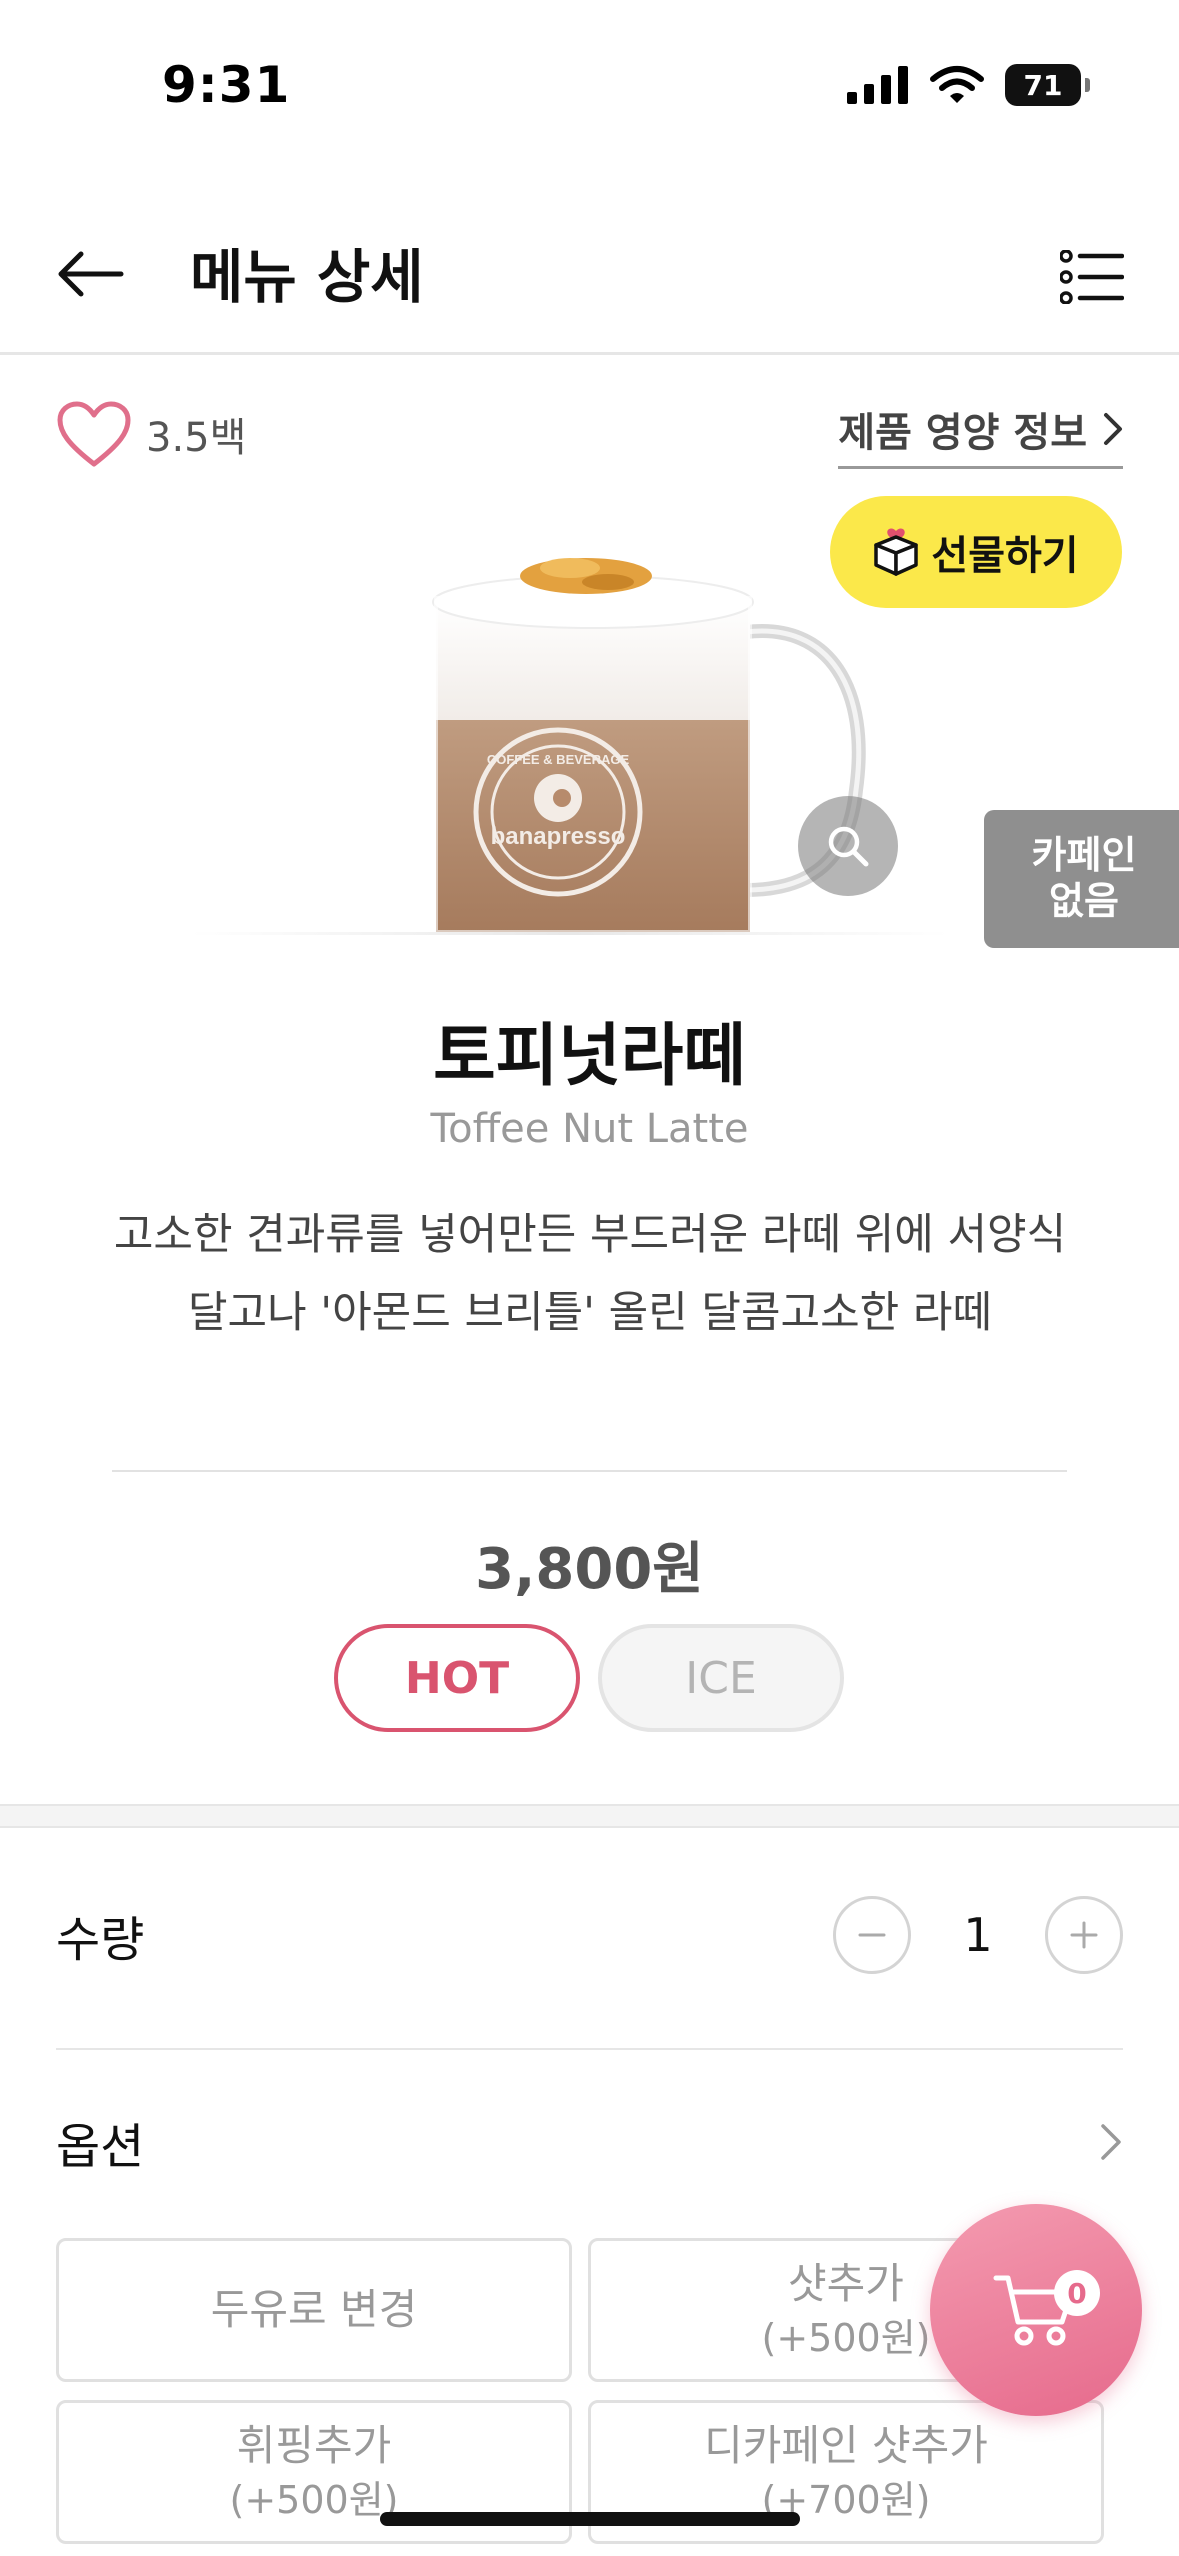 This screenshot has width=1179, height=2556. I want to click on nutrition-info-label: 제품 영양 정보, so click(962, 433).